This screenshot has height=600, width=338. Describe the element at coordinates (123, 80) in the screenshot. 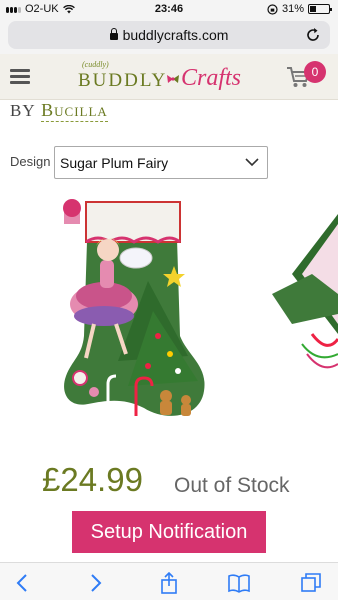

I see `logo-main-text: BUDDLY` at that location.